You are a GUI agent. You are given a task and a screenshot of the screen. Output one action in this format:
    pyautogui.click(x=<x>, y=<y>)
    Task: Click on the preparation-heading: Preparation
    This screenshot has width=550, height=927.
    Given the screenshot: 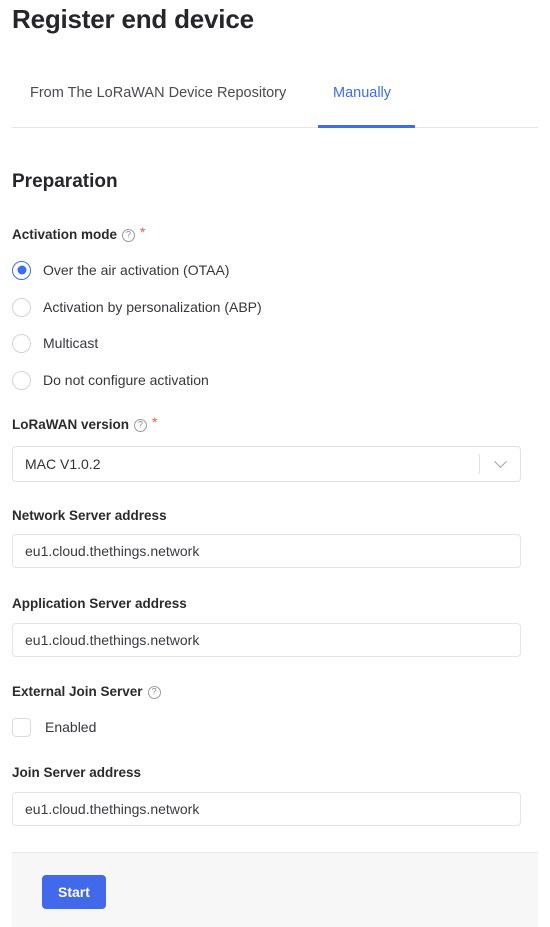 What is the action you would take?
    pyautogui.click(x=65, y=181)
    